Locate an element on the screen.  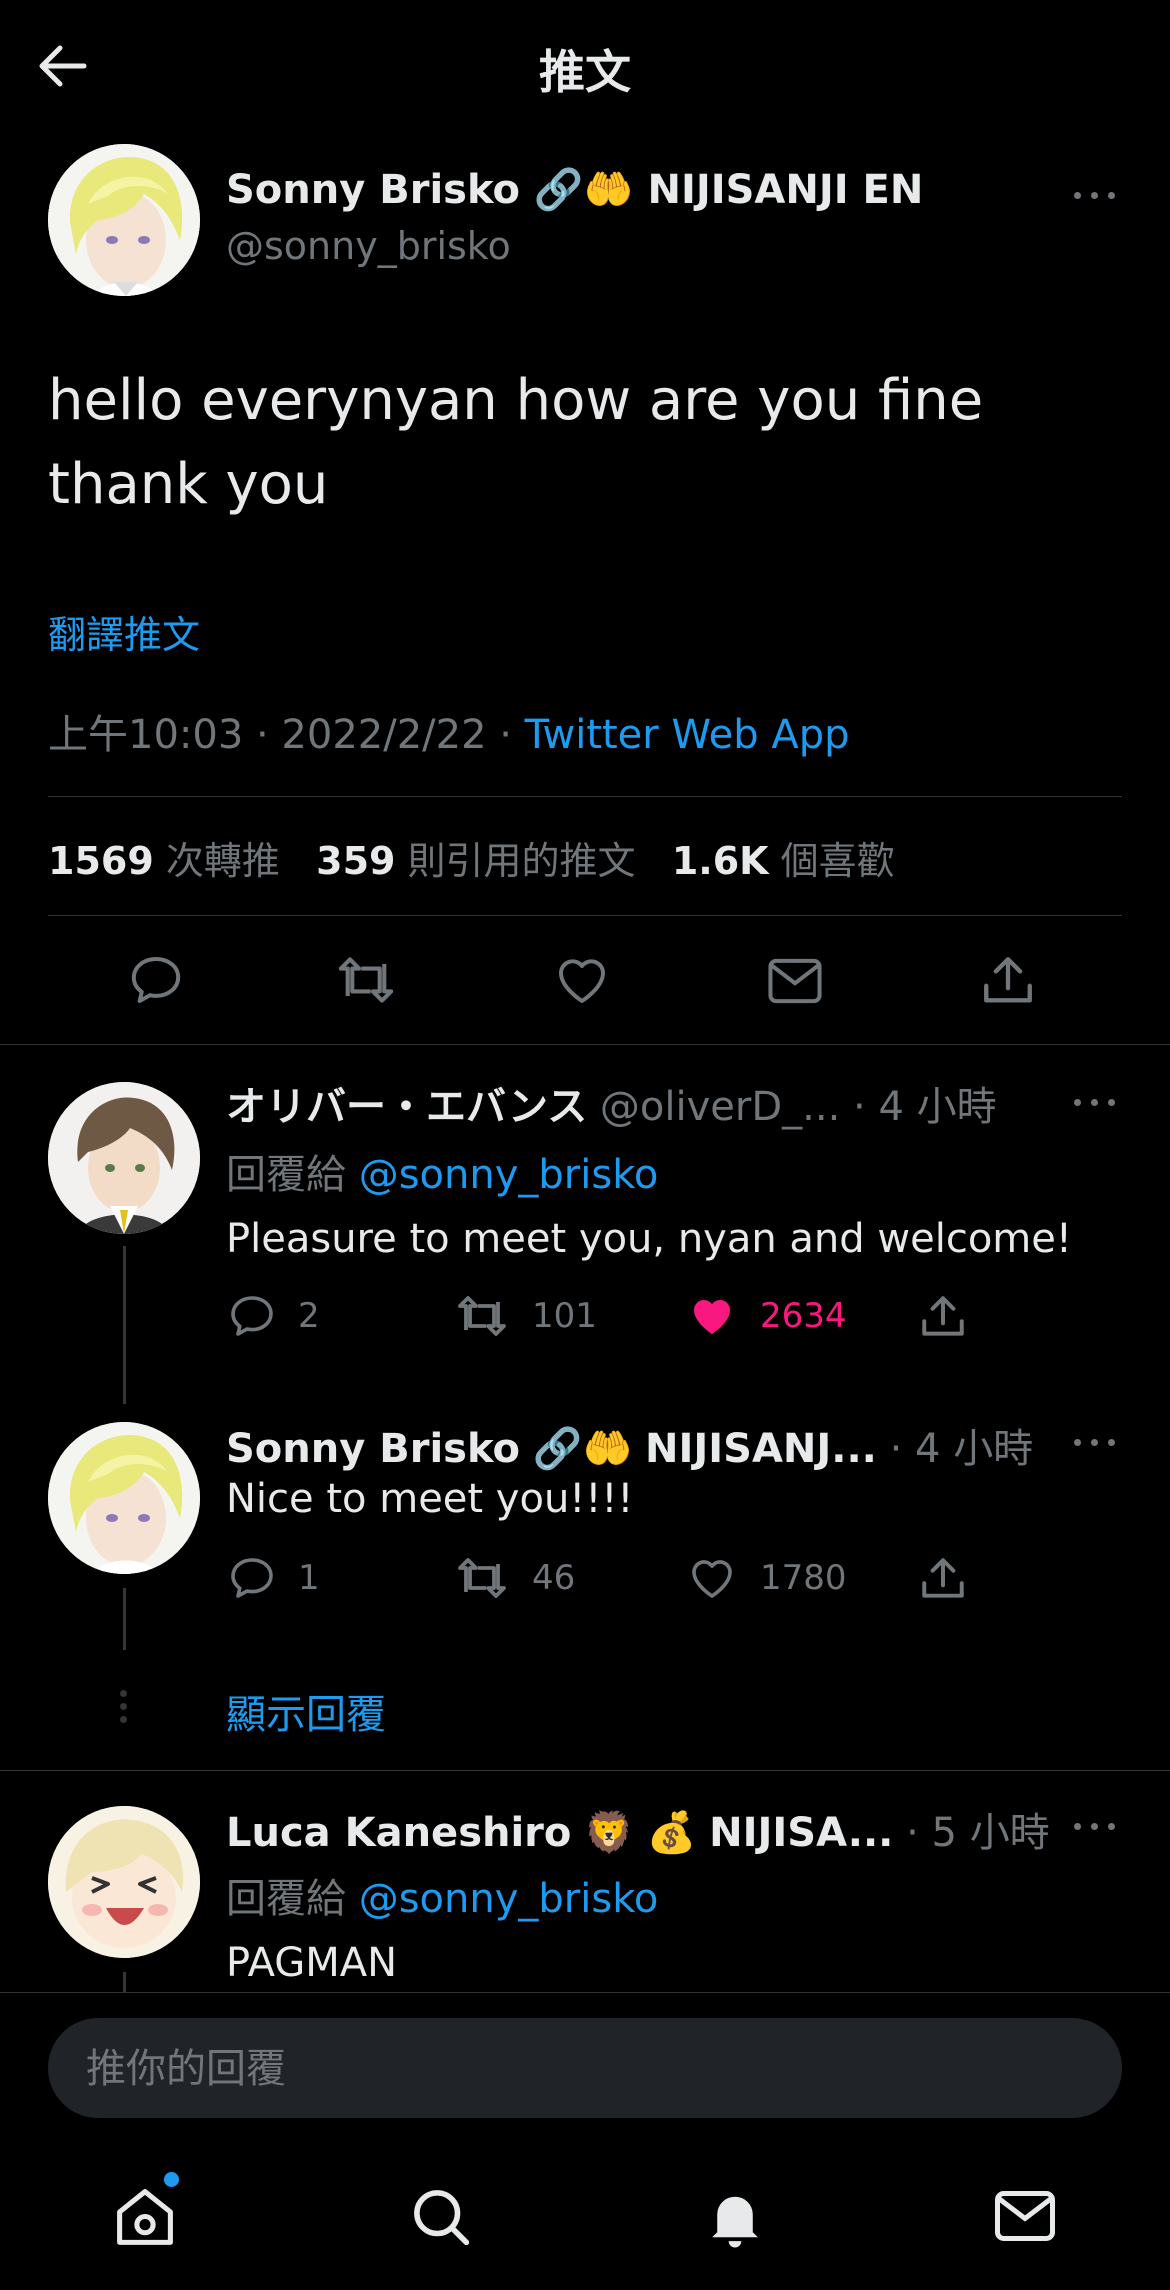
reply-display-name: Luca Kaneshiro is located at coordinates (398, 1833).